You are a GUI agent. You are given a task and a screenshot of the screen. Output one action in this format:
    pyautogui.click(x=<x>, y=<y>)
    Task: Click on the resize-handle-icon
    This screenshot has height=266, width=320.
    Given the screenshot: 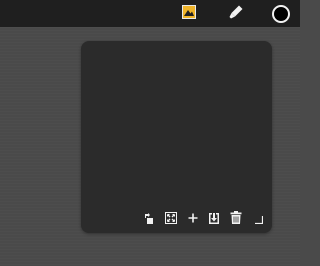 What is the action you would take?
    pyautogui.click(x=259, y=220)
    